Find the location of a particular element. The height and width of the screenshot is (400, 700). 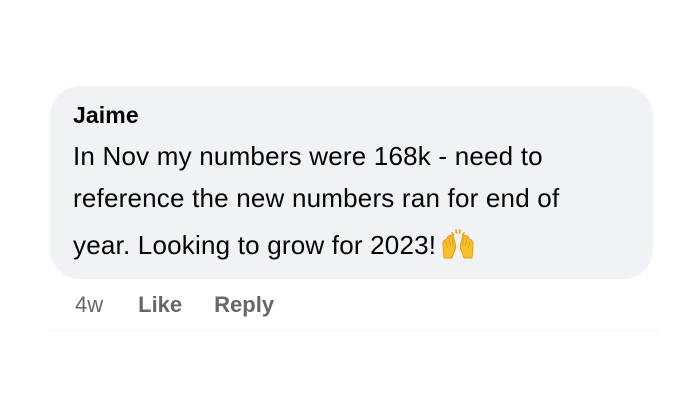

divider is located at coordinates (355, 330).